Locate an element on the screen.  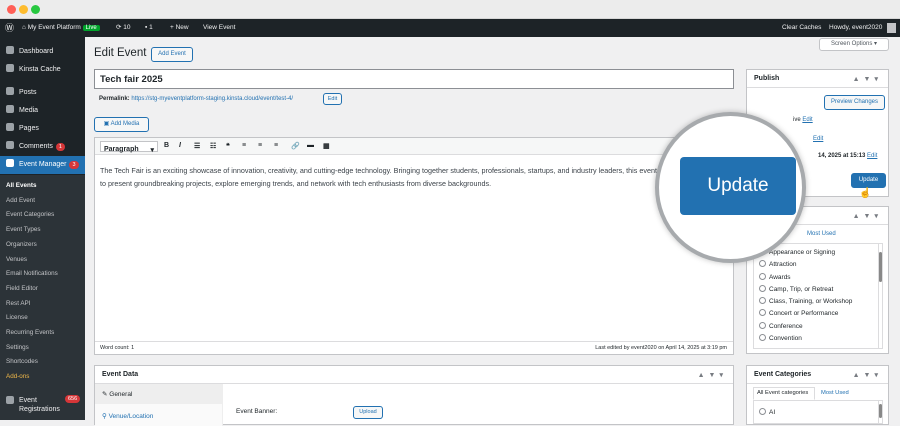
date-edit-link: Edit is located at coordinates (872, 156).